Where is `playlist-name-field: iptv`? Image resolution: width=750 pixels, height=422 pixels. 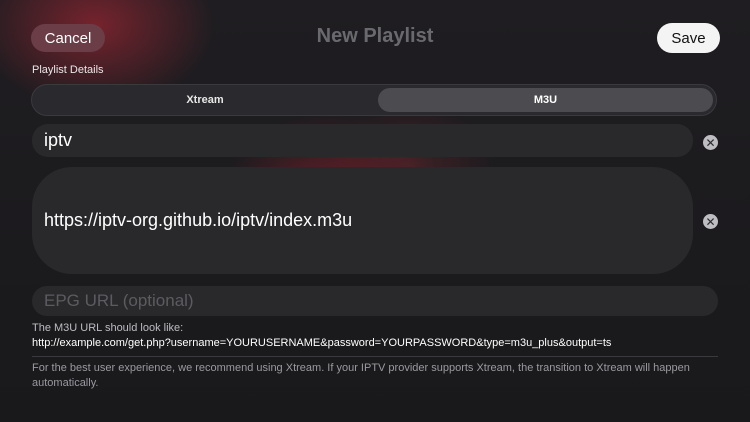
playlist-name-field: iptv is located at coordinates (362, 140).